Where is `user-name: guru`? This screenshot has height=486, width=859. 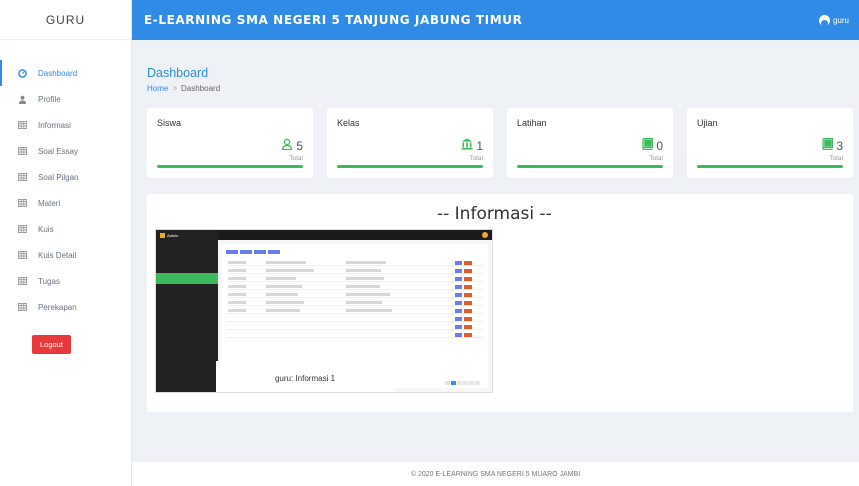
user-name: guru is located at coordinates (840, 20).